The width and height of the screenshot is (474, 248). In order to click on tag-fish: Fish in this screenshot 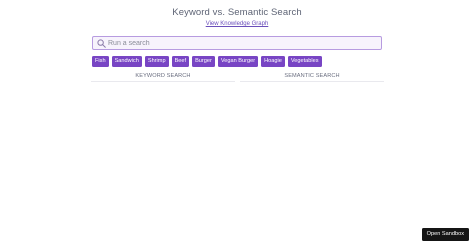, I will do `click(100, 61)`.